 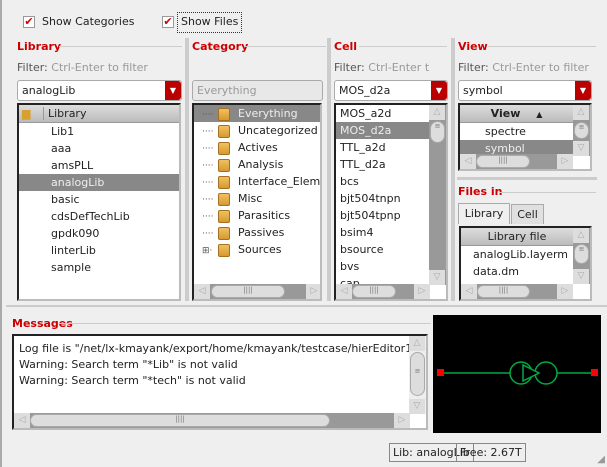 What do you see at coordinates (440, 372) in the screenshot?
I see `pin-left` at bounding box center [440, 372].